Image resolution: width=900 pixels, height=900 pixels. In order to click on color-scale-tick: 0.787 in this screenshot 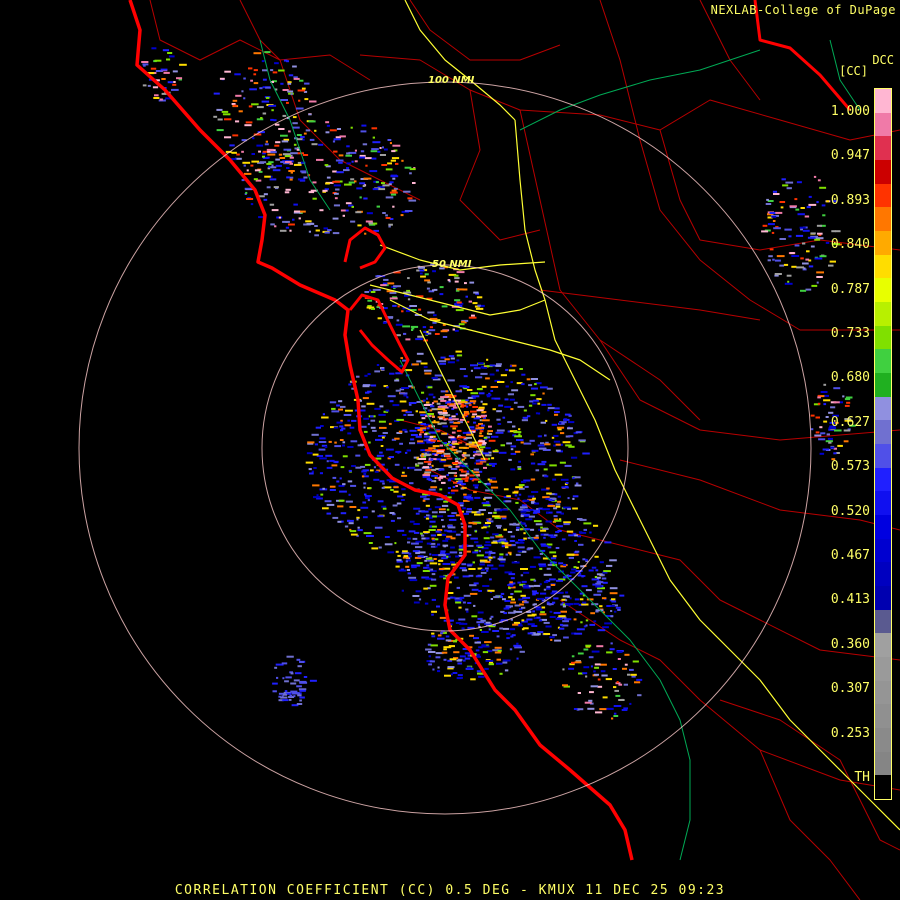, I will do `click(850, 289)`.